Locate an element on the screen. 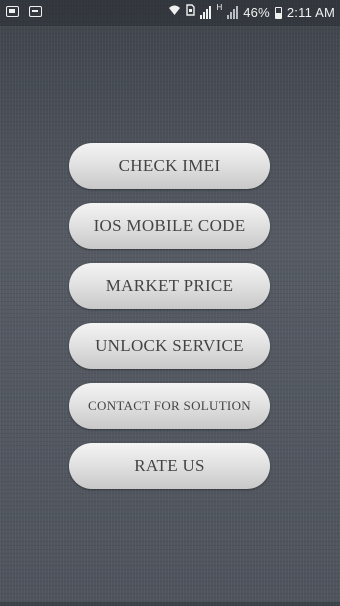  notification-icons is located at coordinates (24, 11).